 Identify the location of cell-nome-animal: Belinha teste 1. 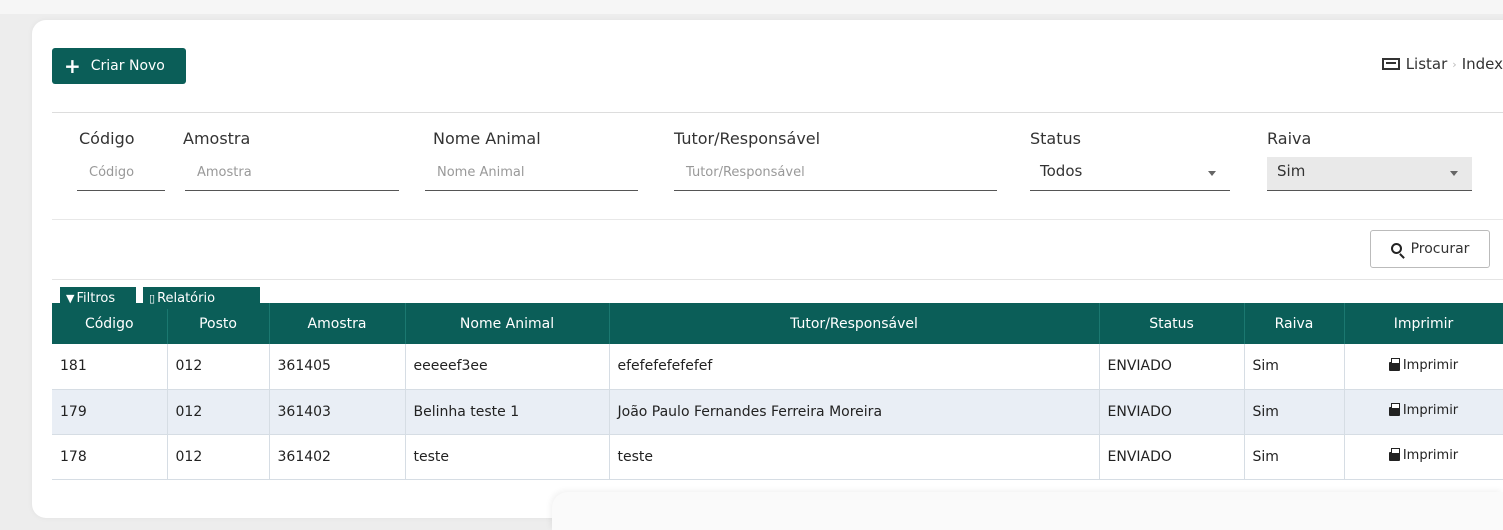
(507, 412).